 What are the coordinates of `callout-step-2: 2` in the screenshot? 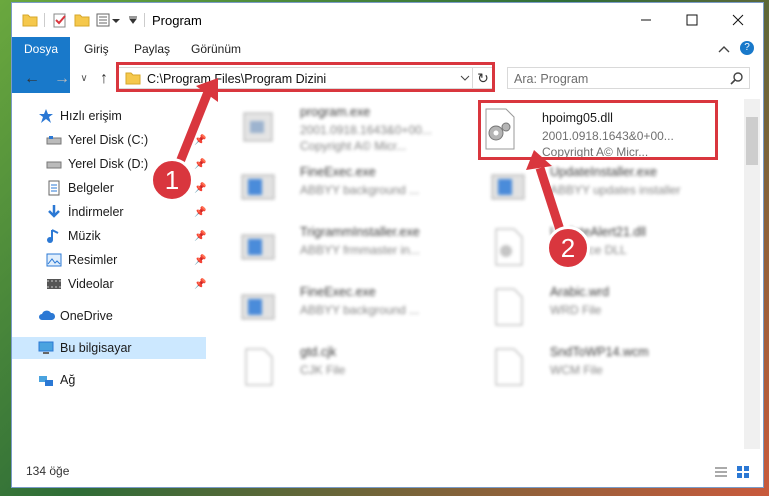 It's located at (568, 248).